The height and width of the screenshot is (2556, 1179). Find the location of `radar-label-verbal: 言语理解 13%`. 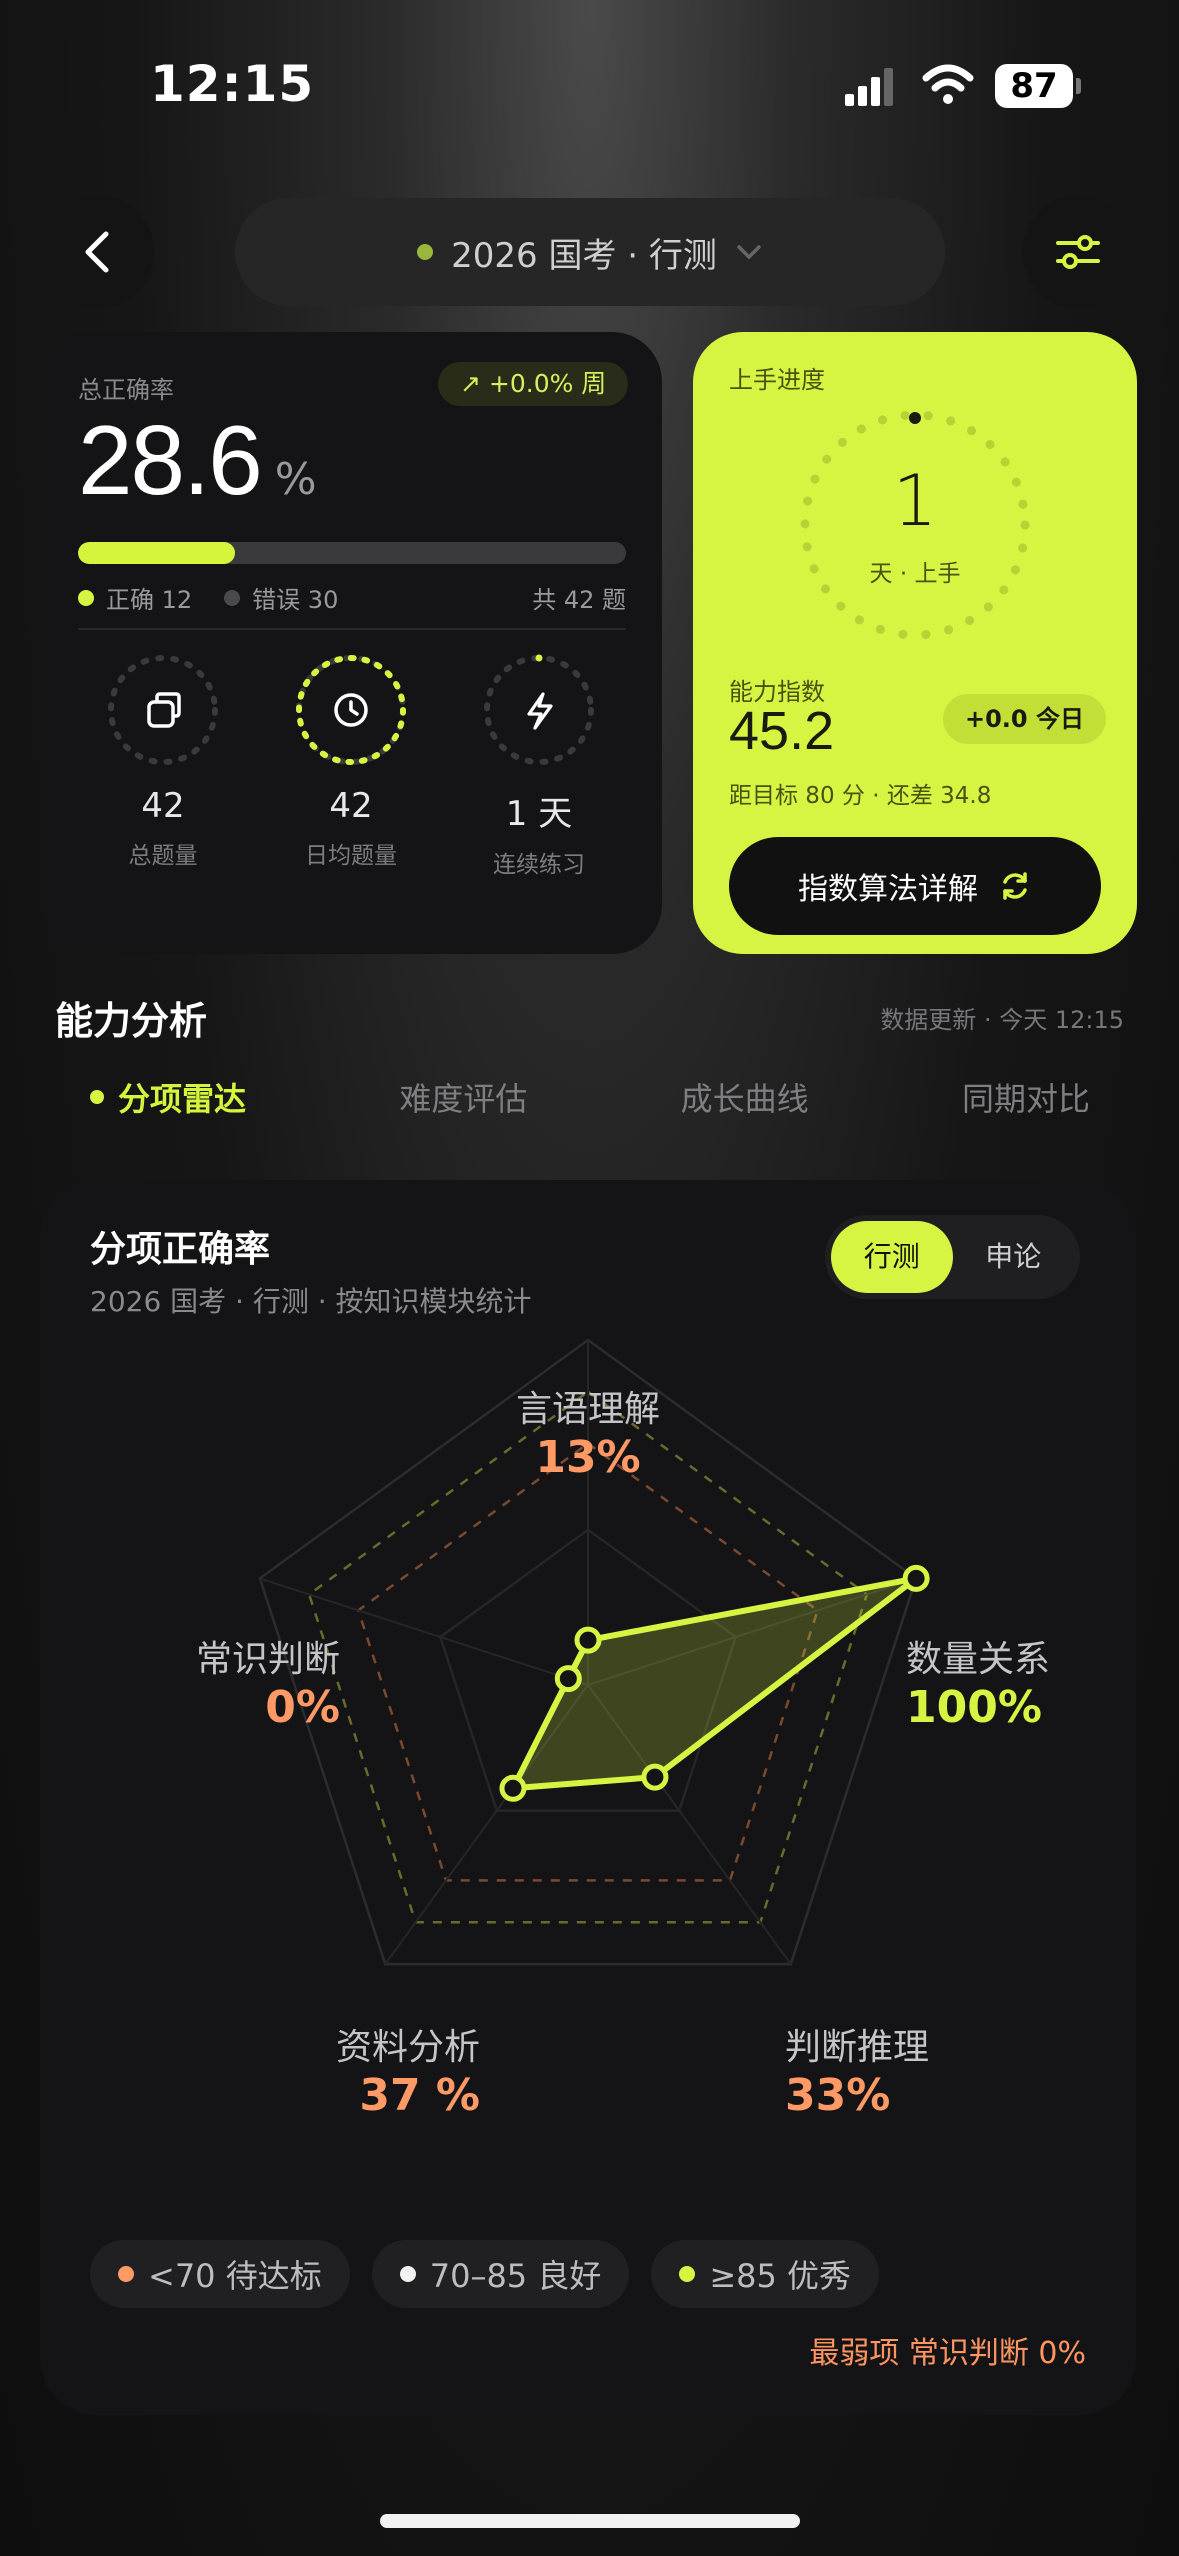

radar-label-verbal: 言语理解 13% is located at coordinates (588, 1431).